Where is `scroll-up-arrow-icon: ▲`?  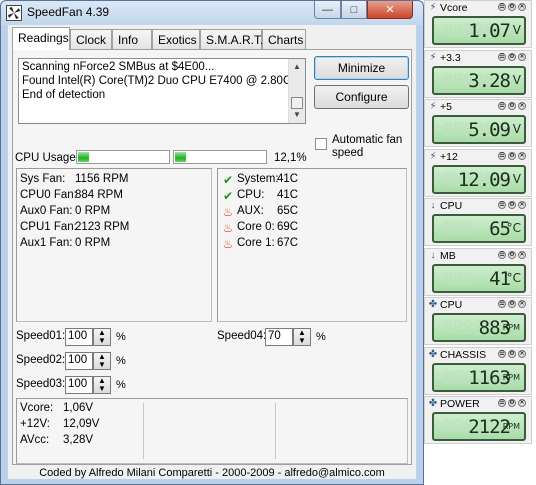 scroll-up-arrow-icon: ▲ is located at coordinates (297, 67).